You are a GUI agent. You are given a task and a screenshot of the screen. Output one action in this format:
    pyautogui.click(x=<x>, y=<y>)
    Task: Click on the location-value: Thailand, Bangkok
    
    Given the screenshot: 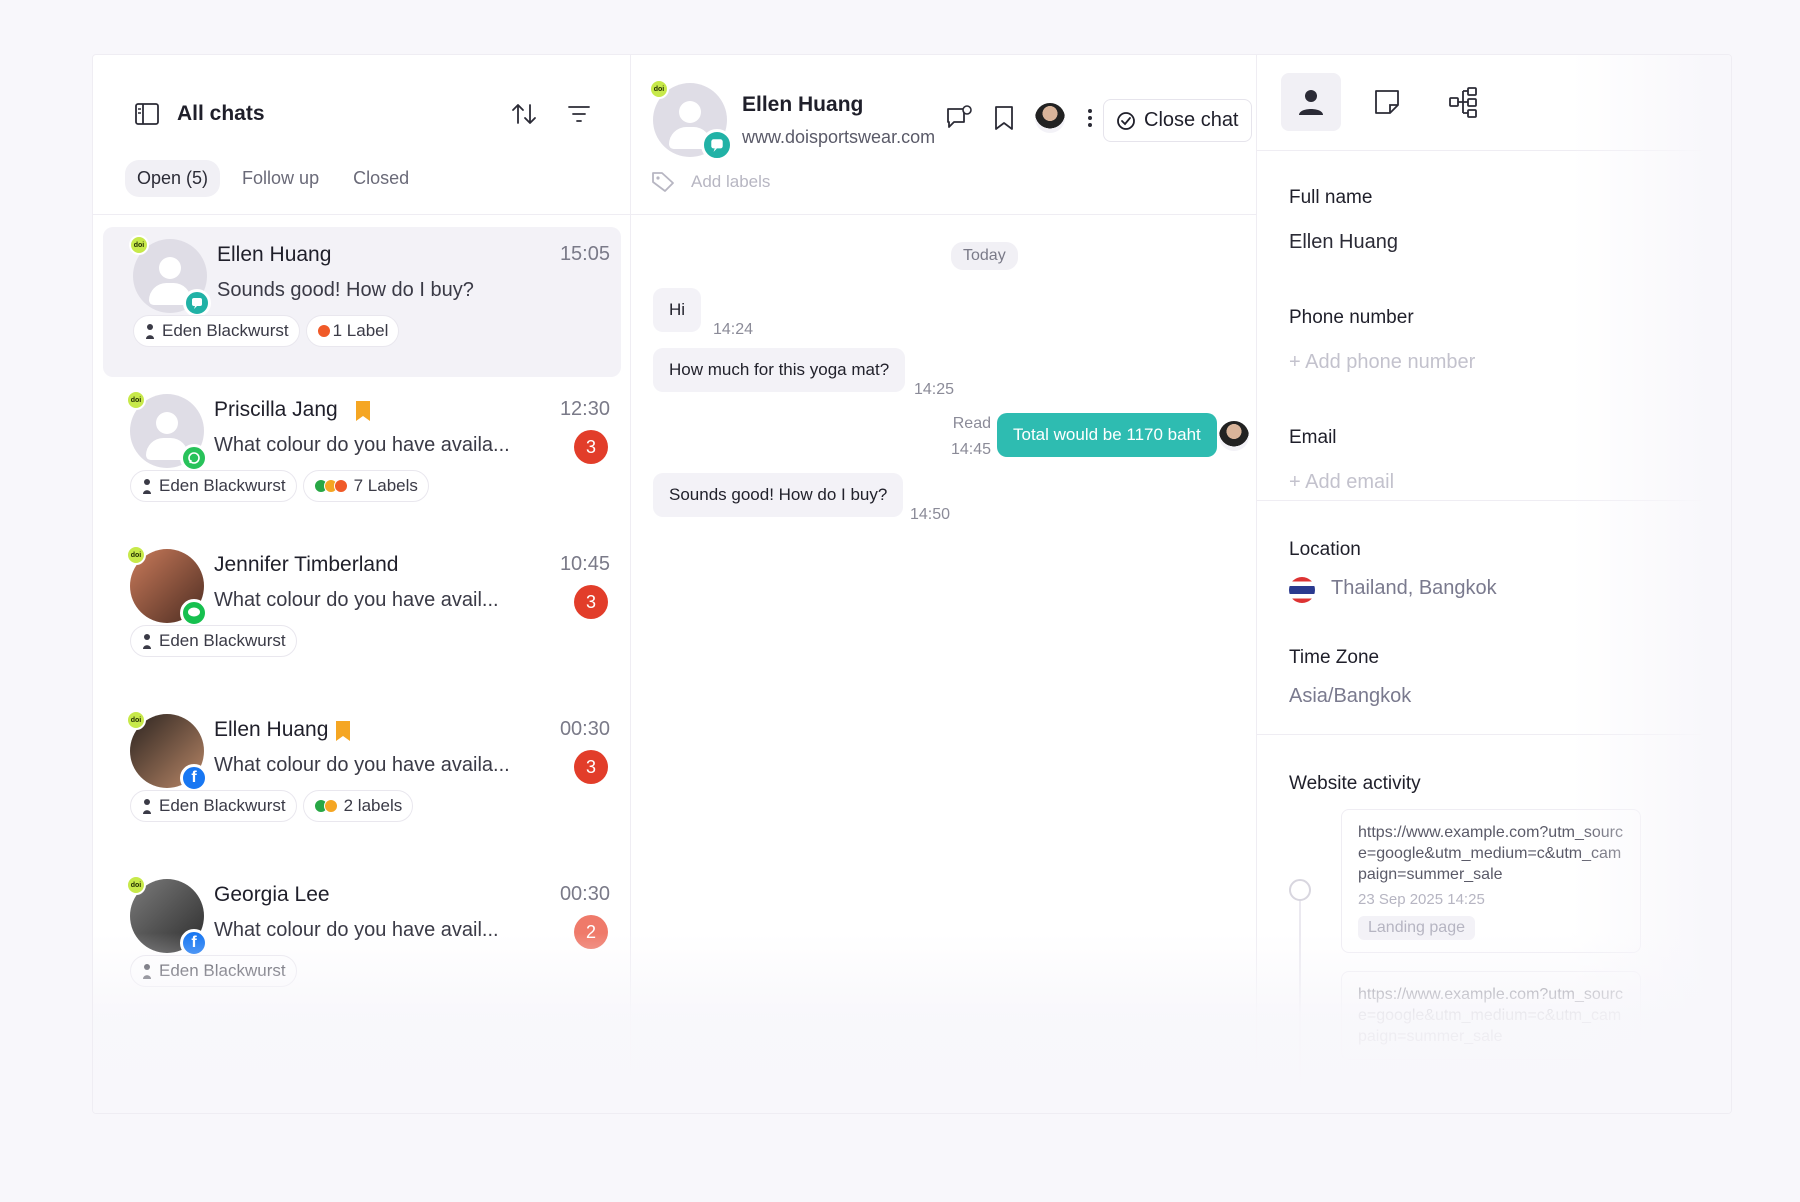 What is the action you would take?
    pyautogui.click(x=1414, y=588)
    